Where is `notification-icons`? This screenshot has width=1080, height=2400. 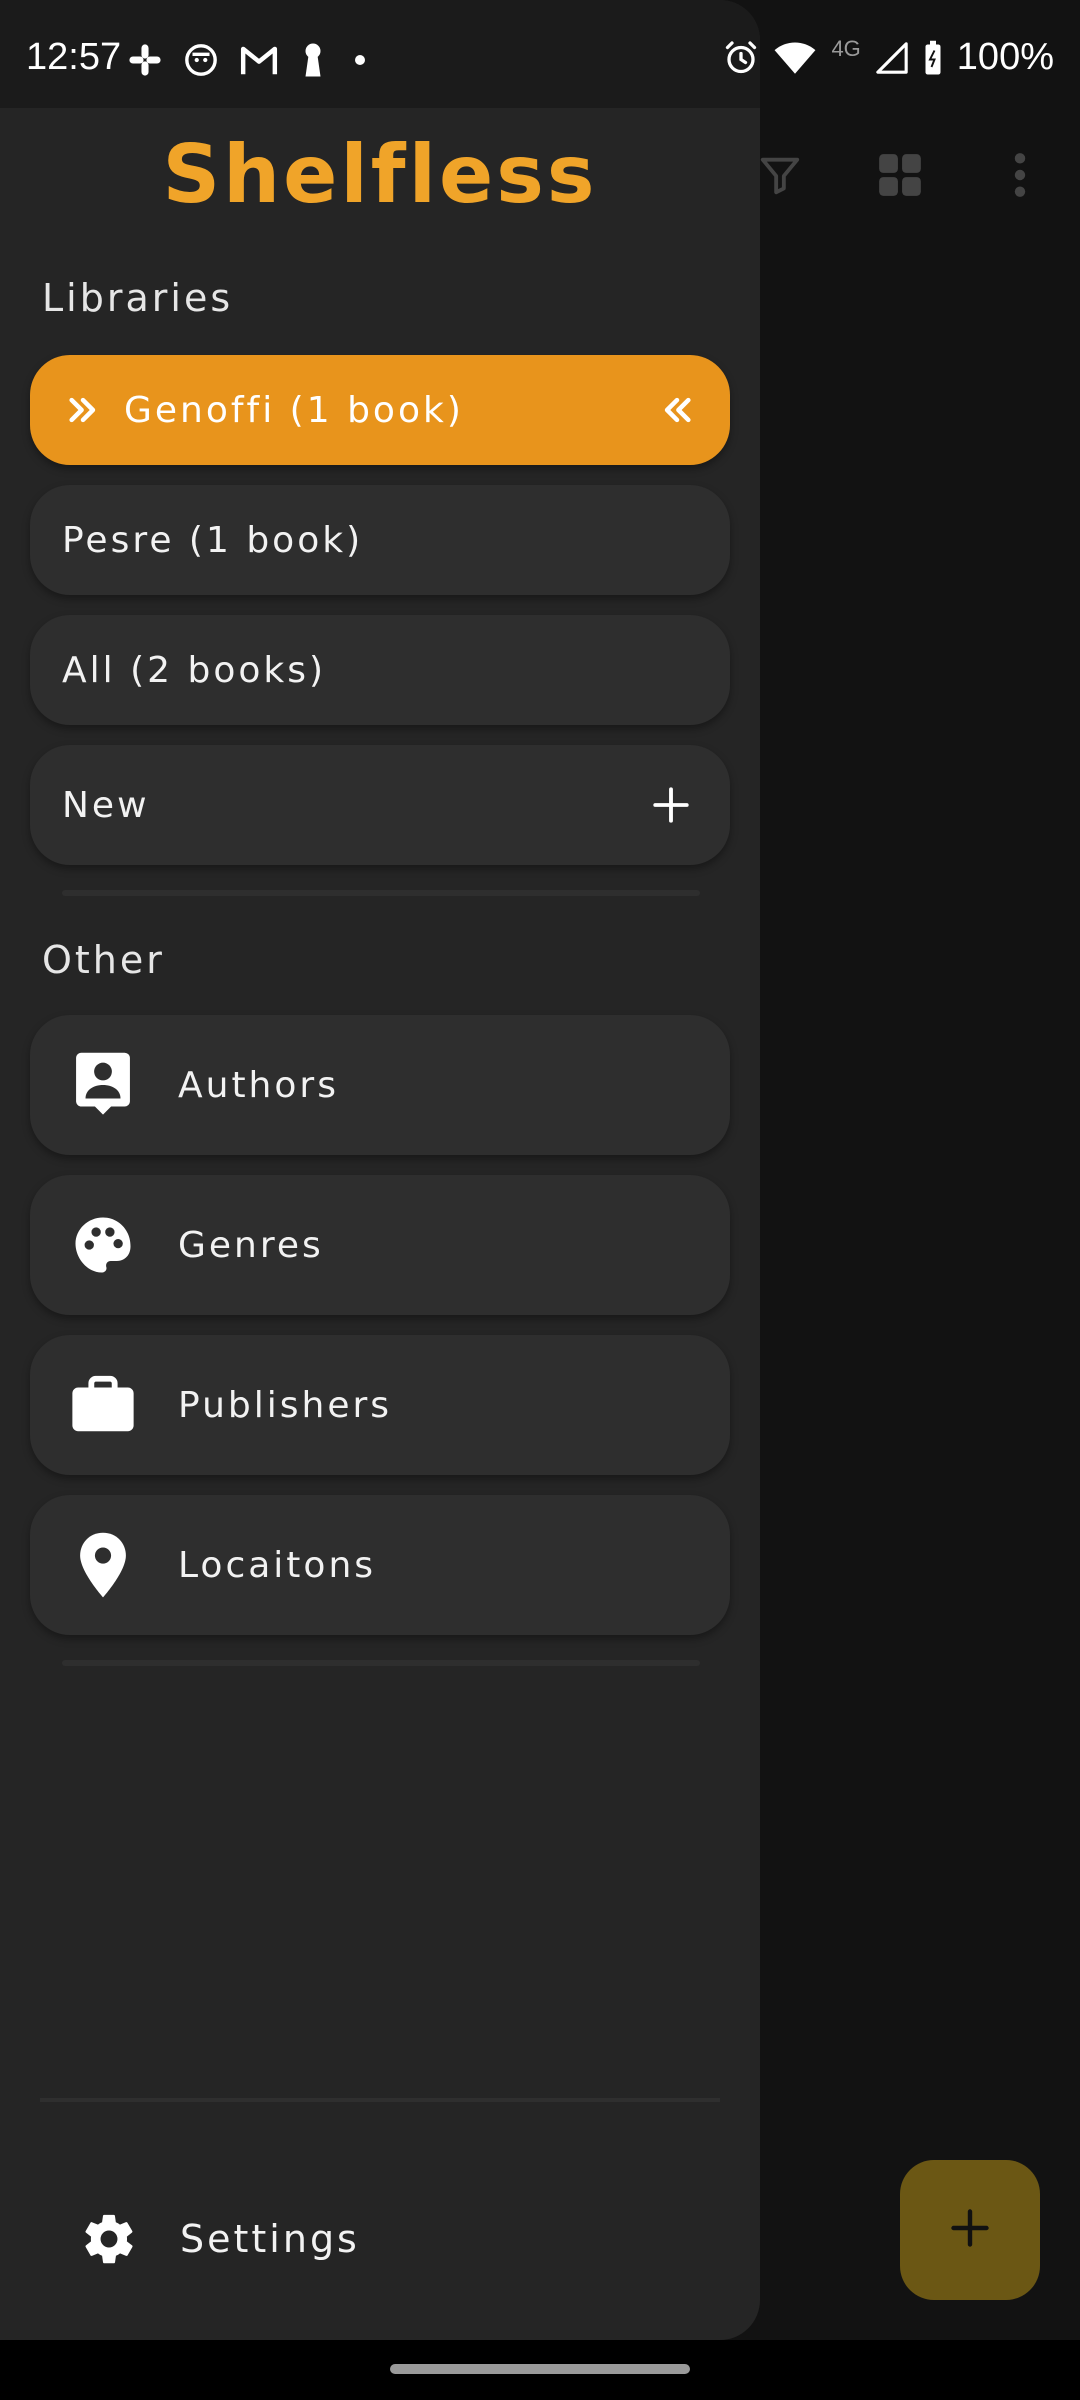
notification-icons is located at coordinates (247, 60).